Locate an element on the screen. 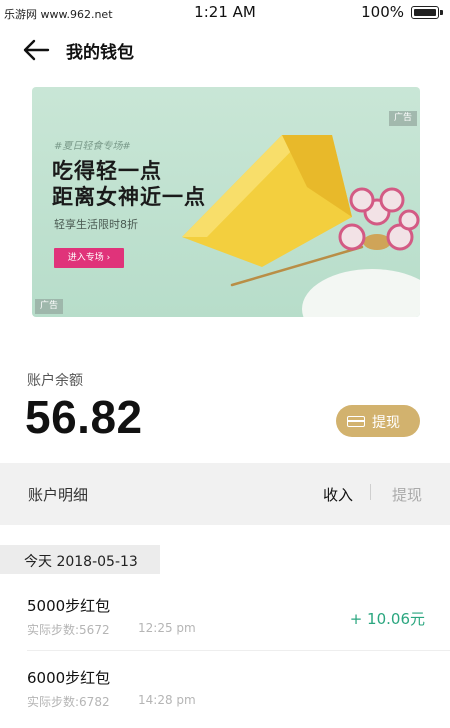 This screenshot has height=728, width=450. details-title: 账户明细 is located at coordinates (58, 495).